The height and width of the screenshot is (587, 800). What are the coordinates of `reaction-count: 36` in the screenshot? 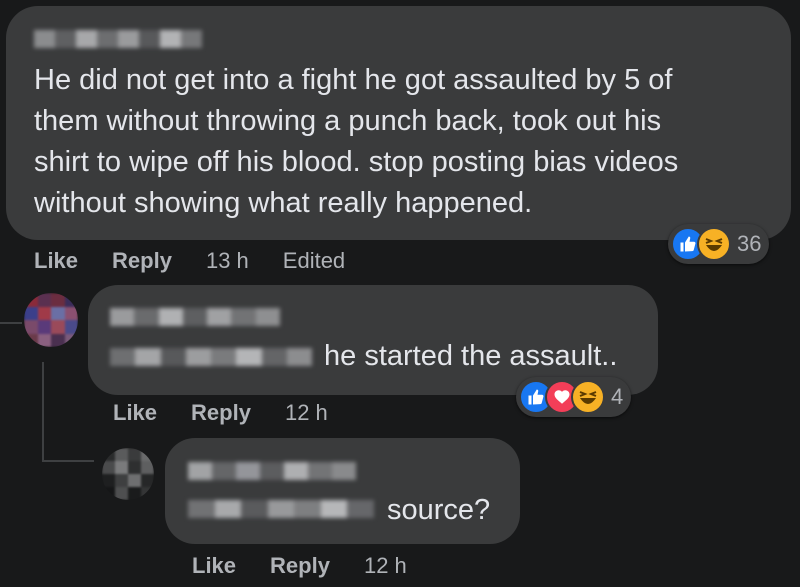 It's located at (749, 243).